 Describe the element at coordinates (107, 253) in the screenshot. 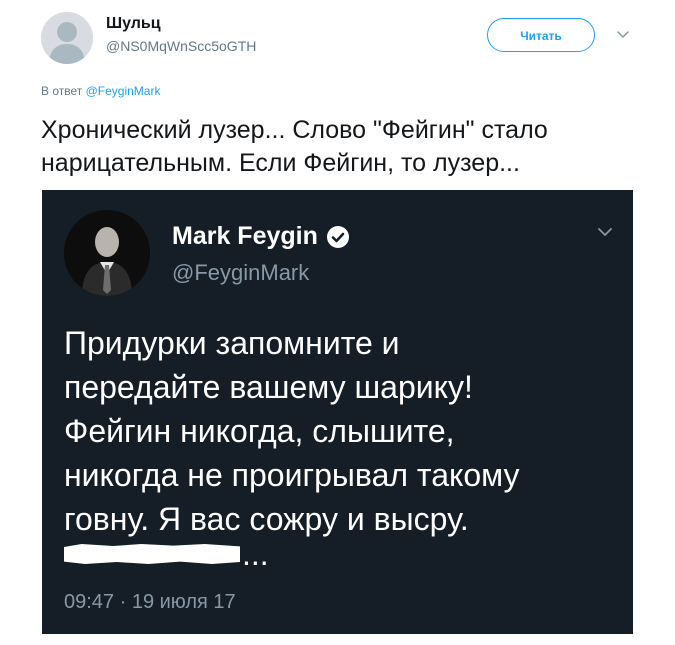

I see `embedded-author-avatar` at that location.